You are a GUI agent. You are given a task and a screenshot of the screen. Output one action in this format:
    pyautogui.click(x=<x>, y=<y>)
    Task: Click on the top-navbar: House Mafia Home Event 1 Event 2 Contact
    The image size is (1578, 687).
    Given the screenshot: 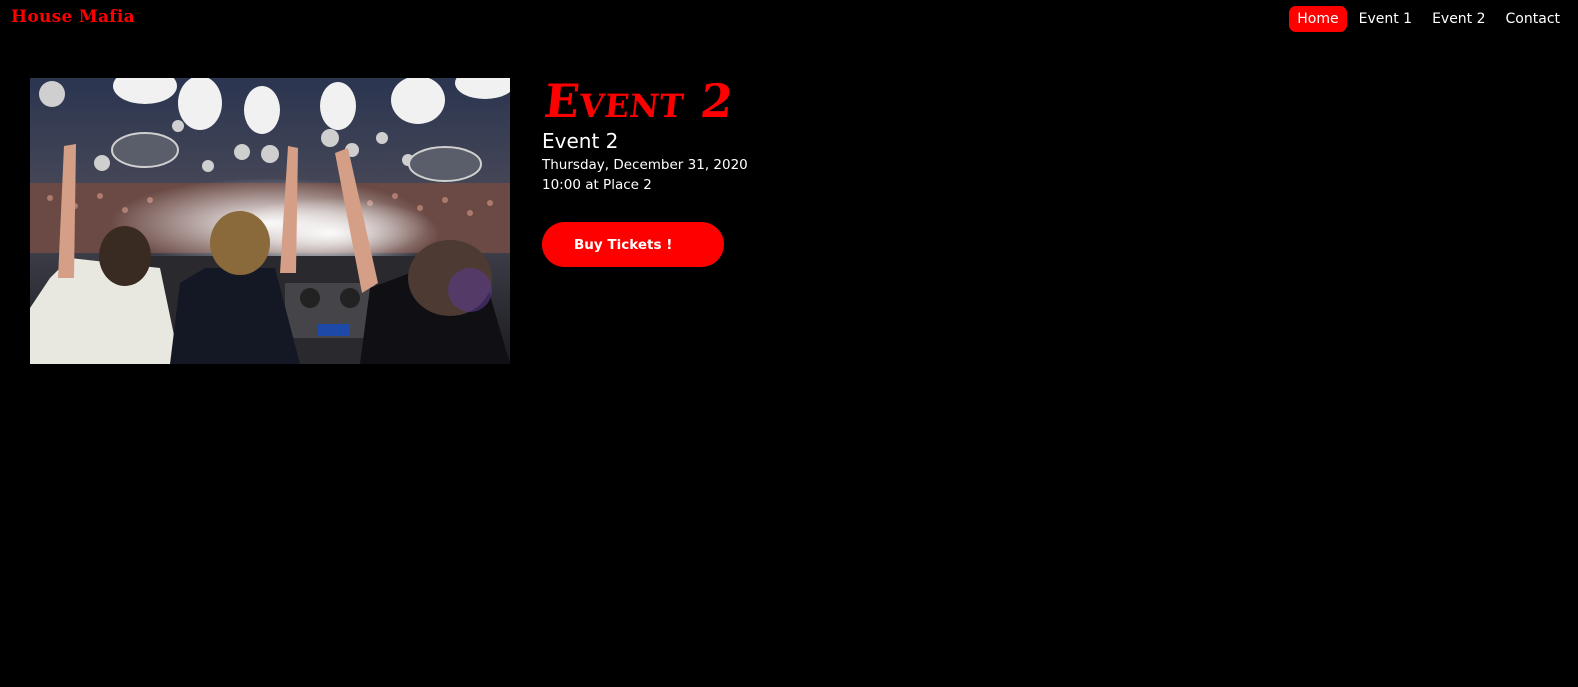 What is the action you would take?
    pyautogui.click(x=789, y=19)
    